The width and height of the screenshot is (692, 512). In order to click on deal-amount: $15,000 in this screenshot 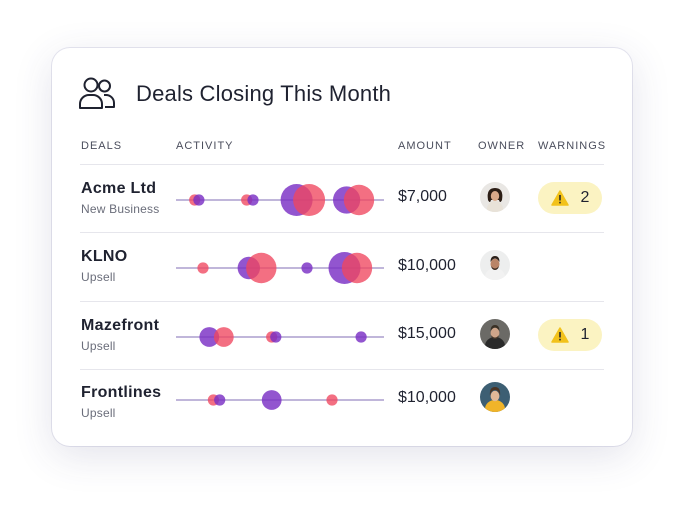, I will do `click(427, 333)`.